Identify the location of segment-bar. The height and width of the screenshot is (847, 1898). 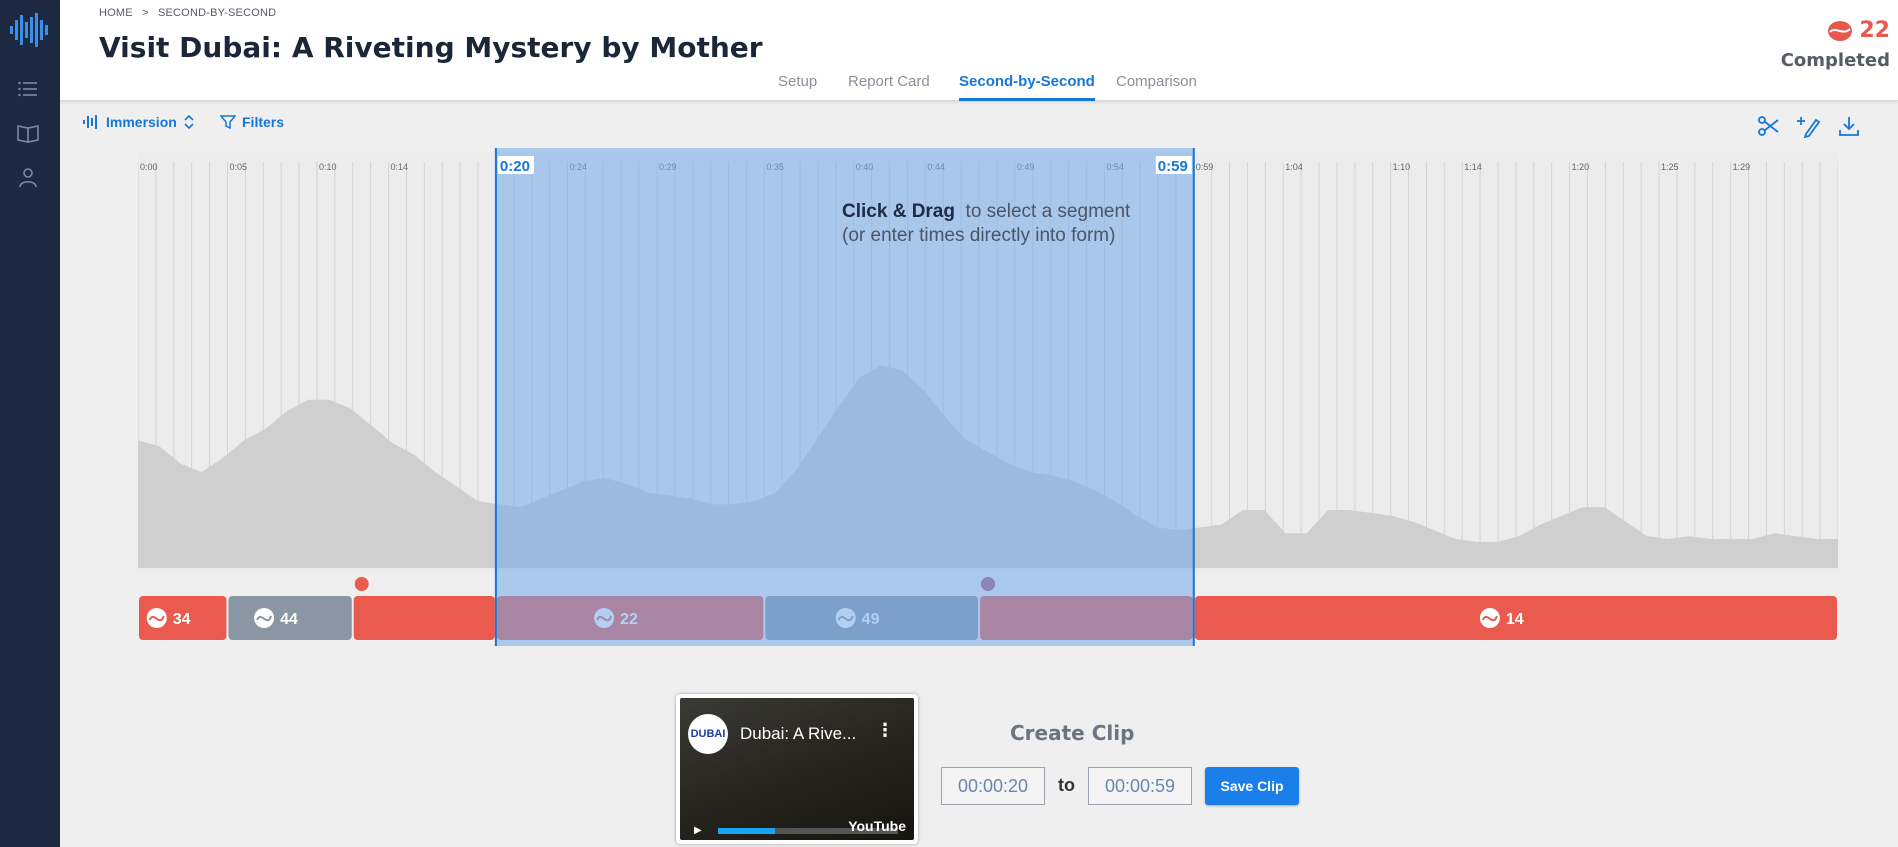
(424, 618).